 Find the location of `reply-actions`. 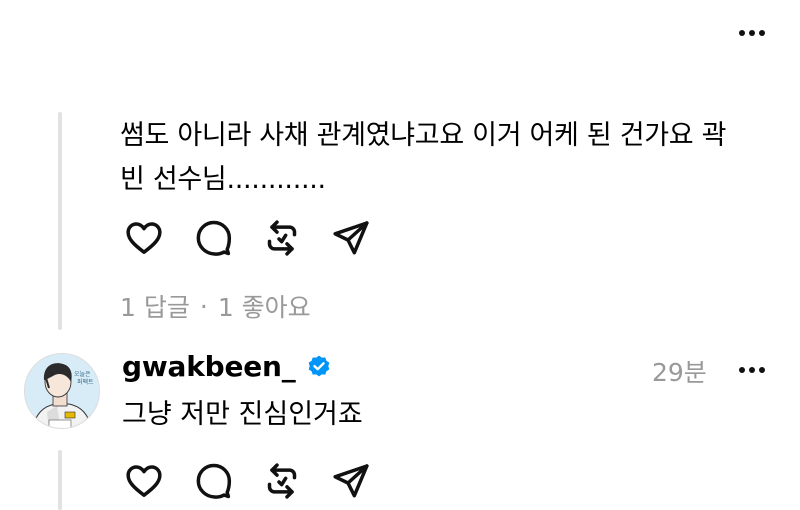

reply-actions is located at coordinates (260, 481).